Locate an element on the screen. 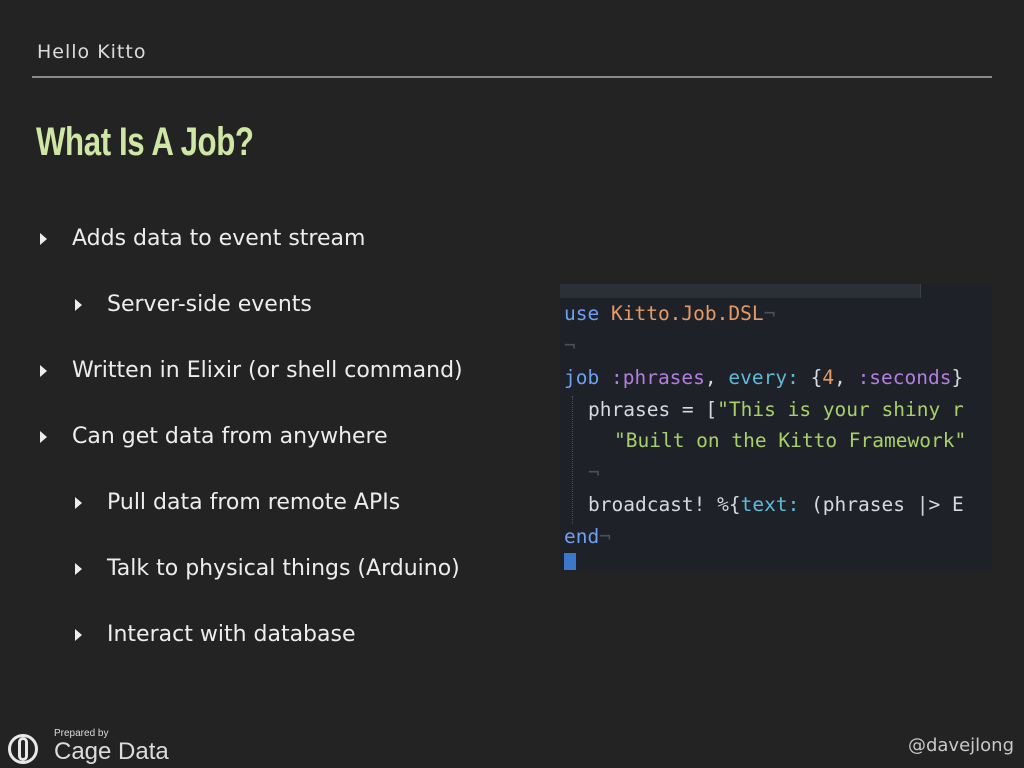 This screenshot has height=768, width=1024. indent-guide is located at coordinates (572, 460).